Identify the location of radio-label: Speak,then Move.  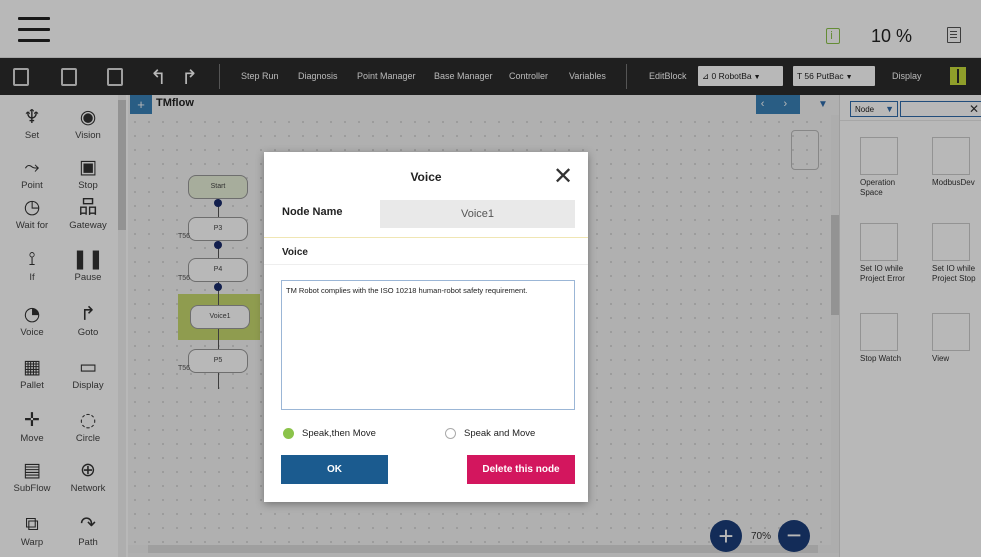
(339, 434).